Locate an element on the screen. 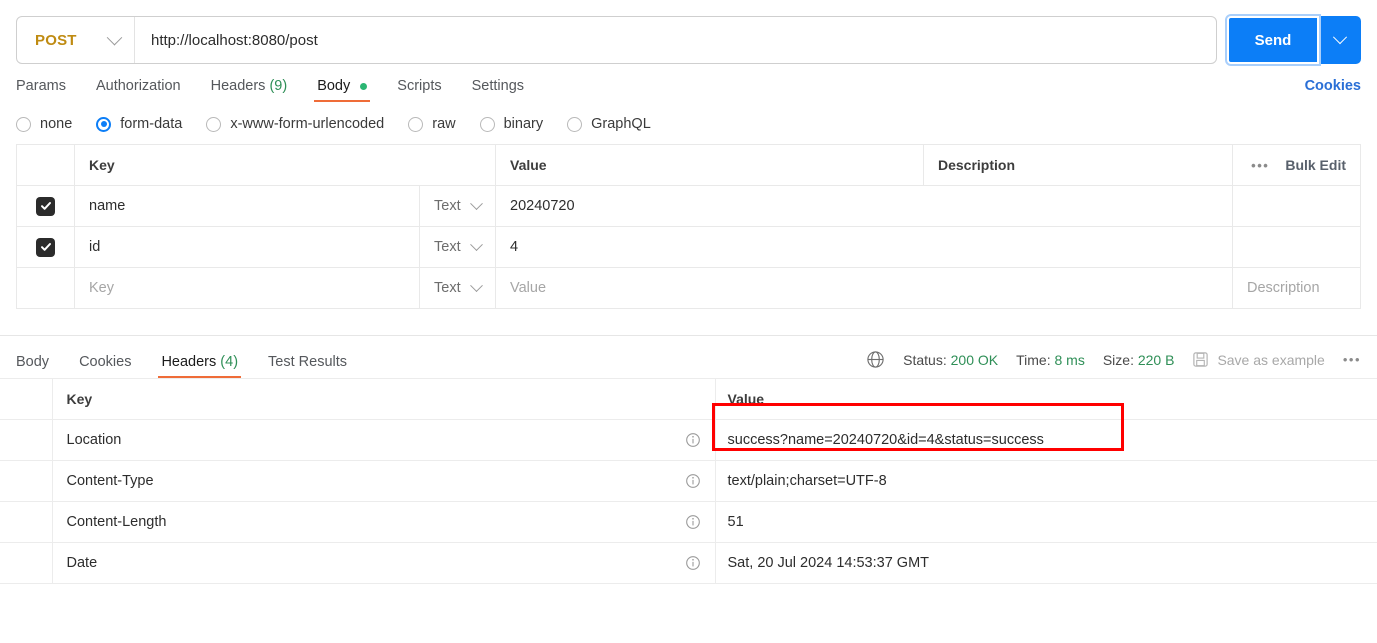  body-type-binary: binary is located at coordinates (511, 124).